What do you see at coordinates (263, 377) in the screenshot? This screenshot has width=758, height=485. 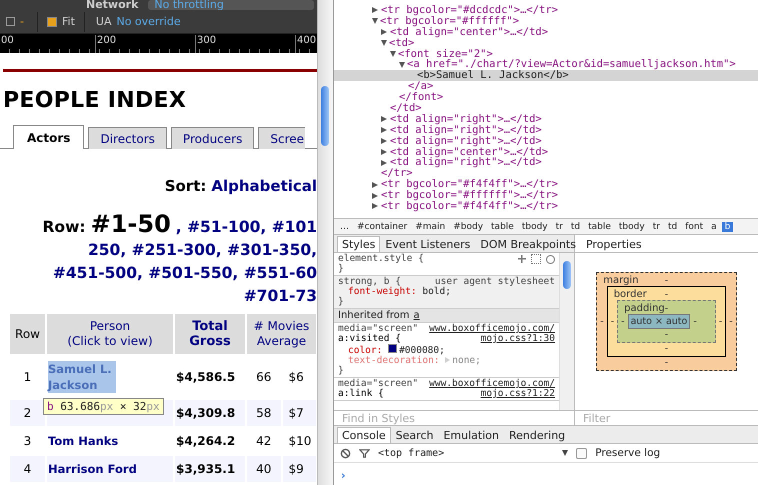 I see `table-cell-text: 66` at bounding box center [263, 377].